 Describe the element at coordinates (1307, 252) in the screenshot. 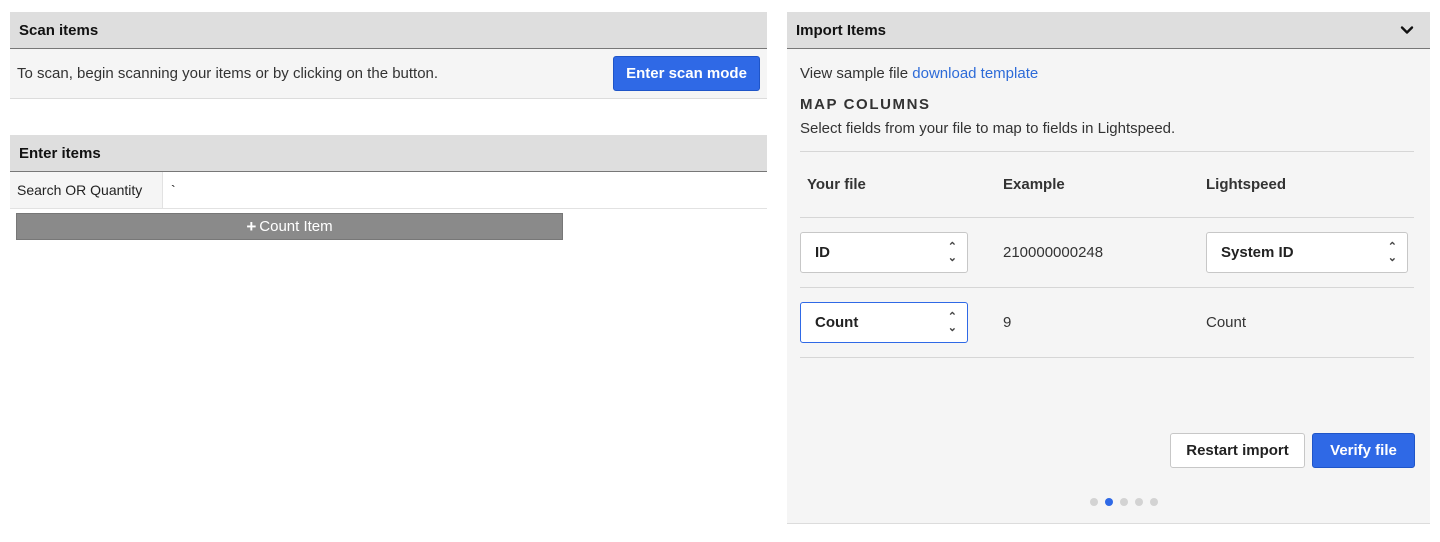

I see `lightspeed-select-system-id: System ID ⌃ ⌄` at that location.